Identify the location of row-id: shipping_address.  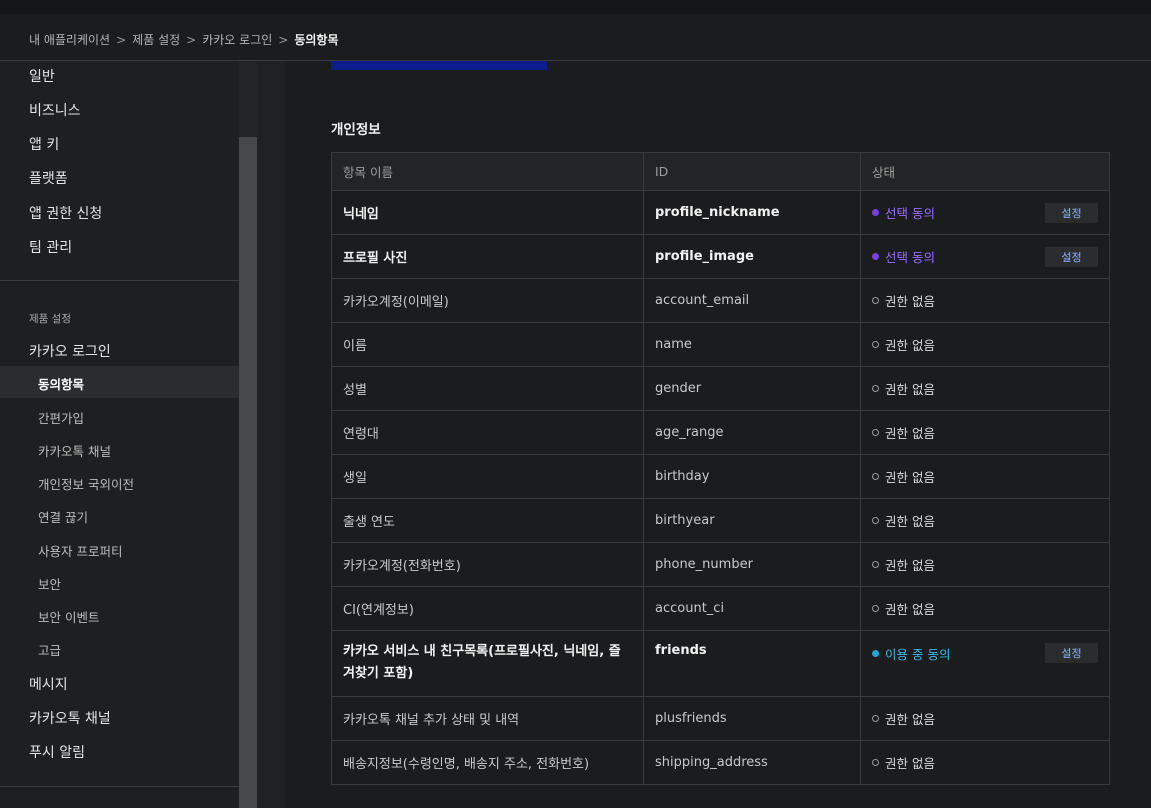
(752, 762).